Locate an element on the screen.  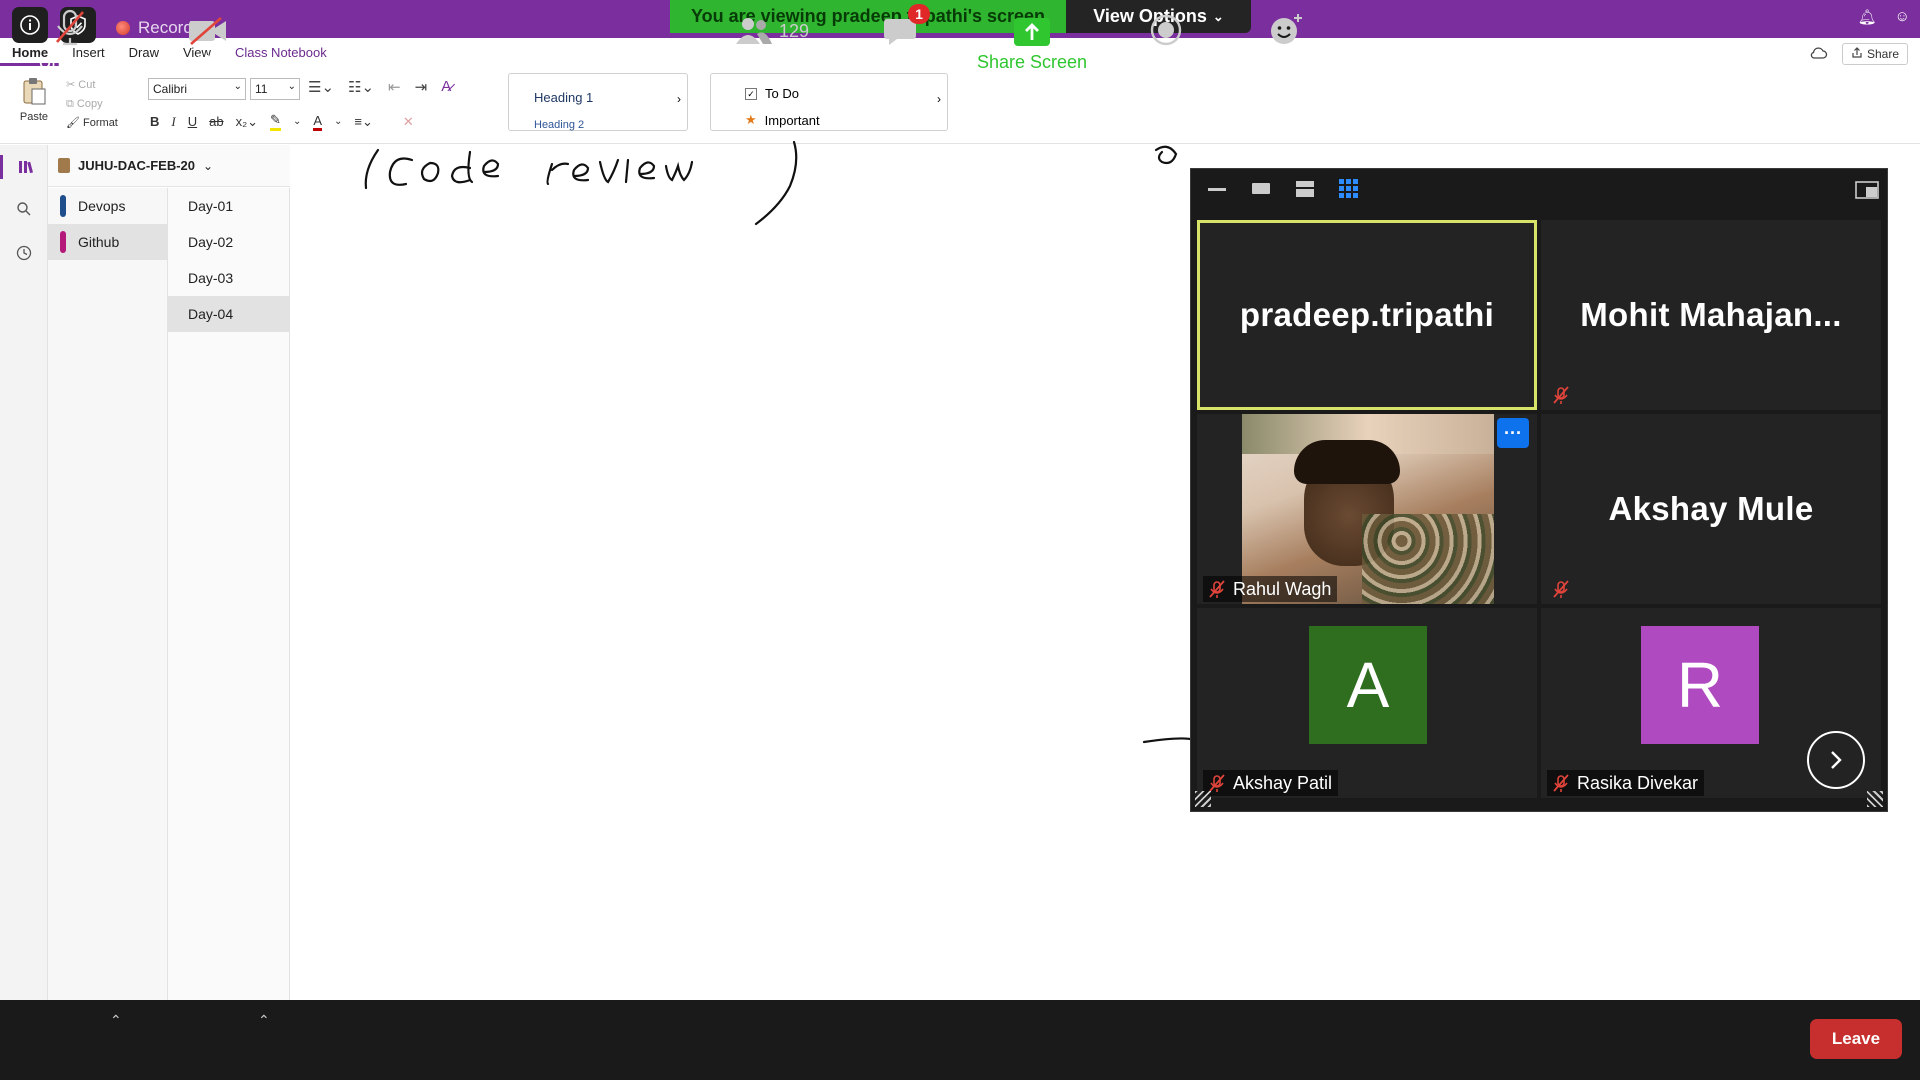
participant-name: Akshay Patil is located at coordinates (1283, 782).